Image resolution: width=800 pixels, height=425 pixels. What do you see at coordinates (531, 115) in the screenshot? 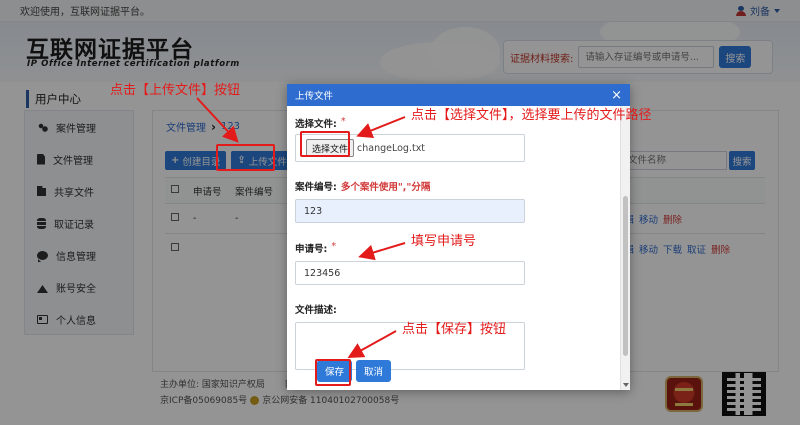
I see `choose-file-tip: 点击【选择文件】，选择要上传的文件路径` at bounding box center [531, 115].